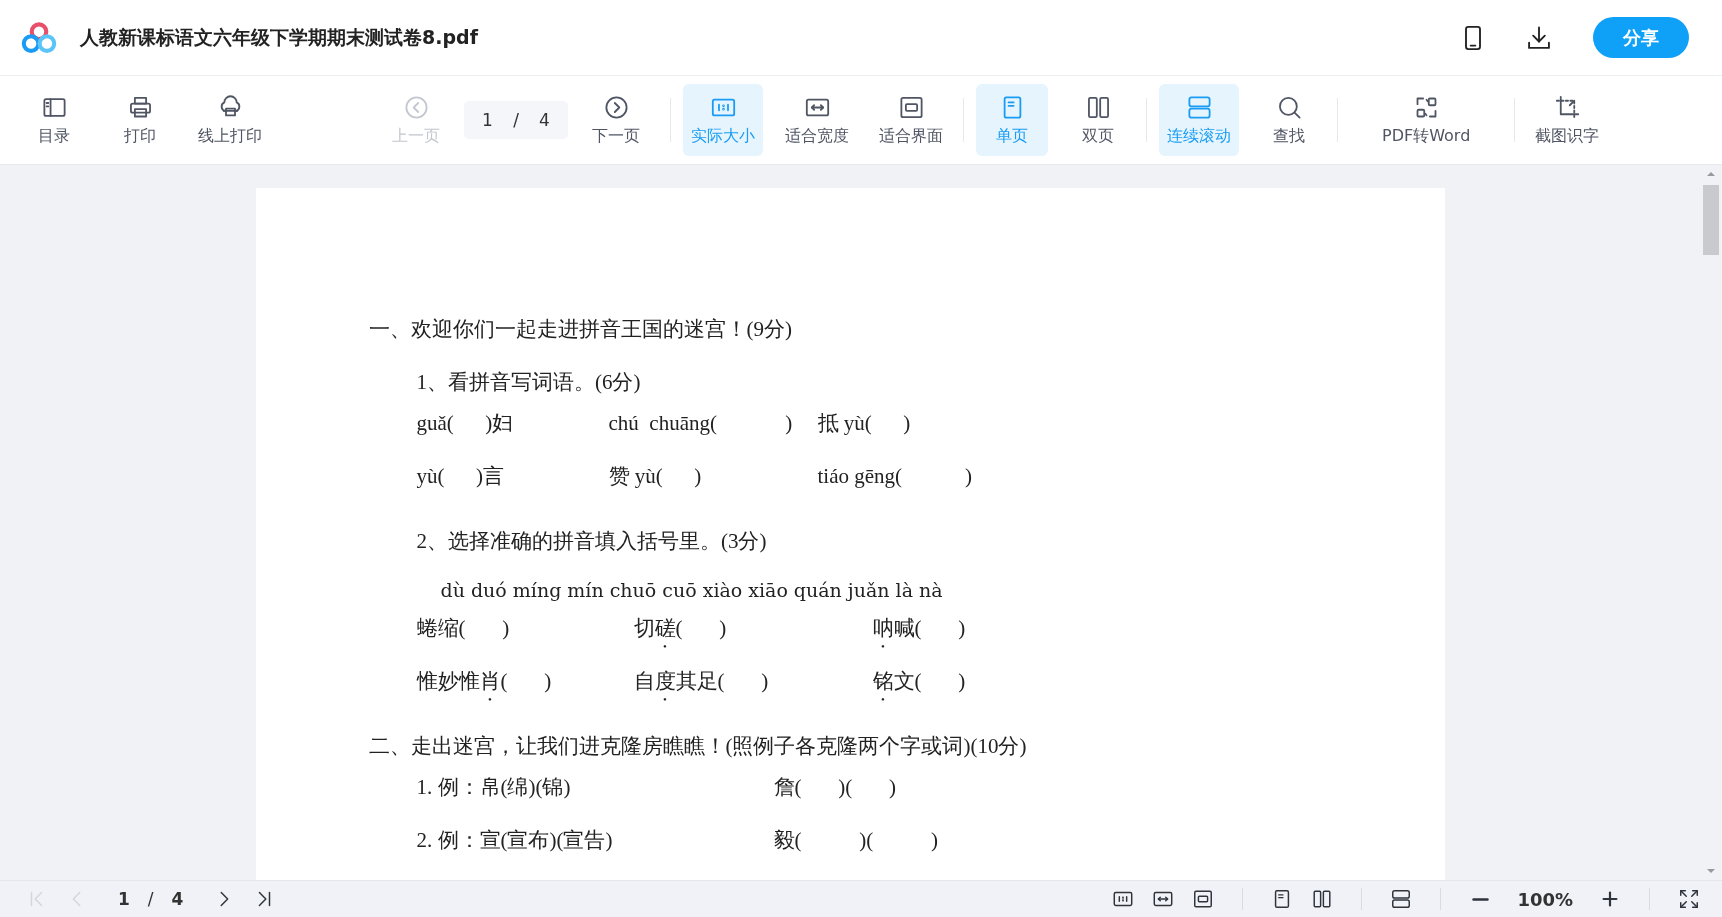 Image resolution: width=1722 pixels, height=917 pixels. What do you see at coordinates (655, 476) in the screenshot?
I see `exercise-item: 赞 yù( )` at bounding box center [655, 476].